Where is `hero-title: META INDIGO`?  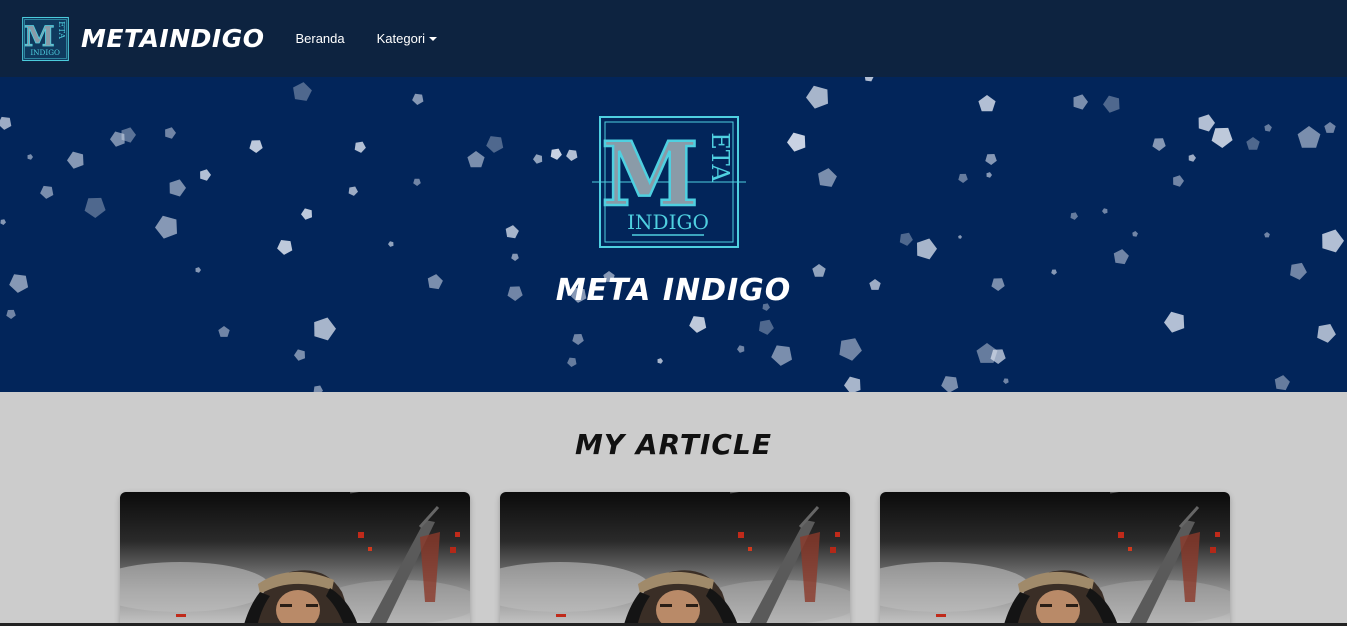 hero-title: META INDIGO is located at coordinates (673, 290).